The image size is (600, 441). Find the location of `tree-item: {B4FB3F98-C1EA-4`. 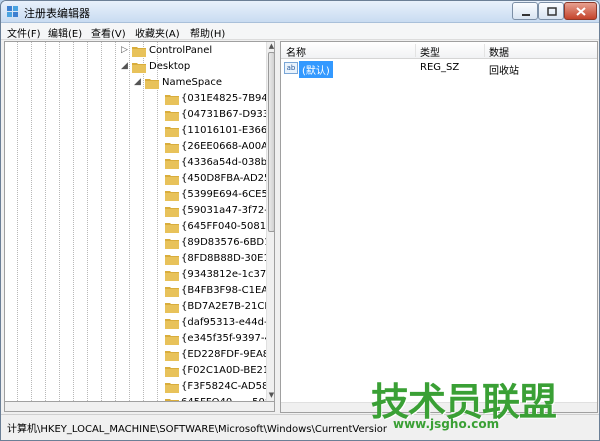

tree-item: {B4FB3F98-C1EA-4 is located at coordinates (139, 291).